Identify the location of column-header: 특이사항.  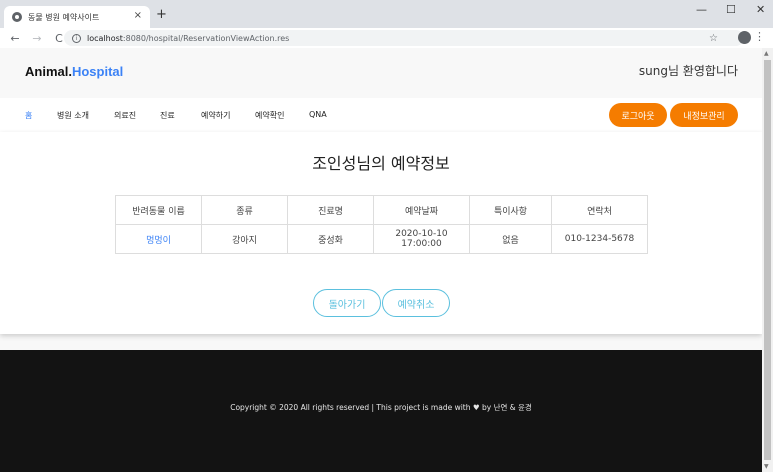
(510, 210).